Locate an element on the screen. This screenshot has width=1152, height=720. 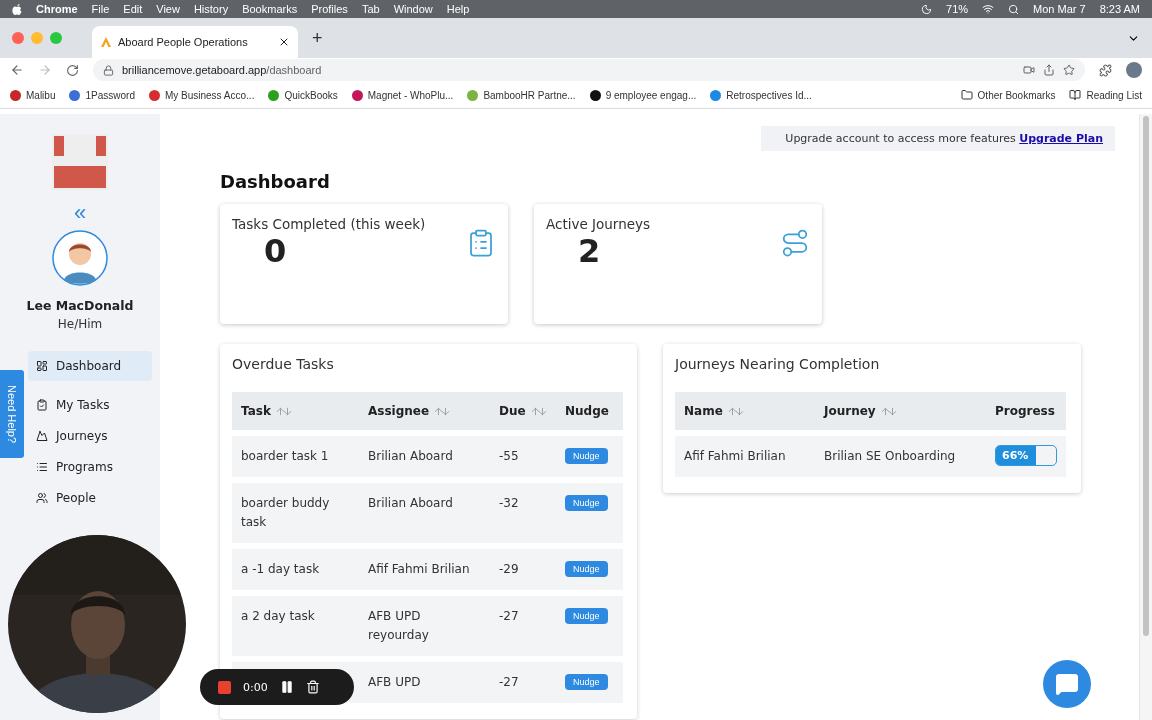
panel-title: Journeys Nearing Completion is located at coordinates (778, 364).